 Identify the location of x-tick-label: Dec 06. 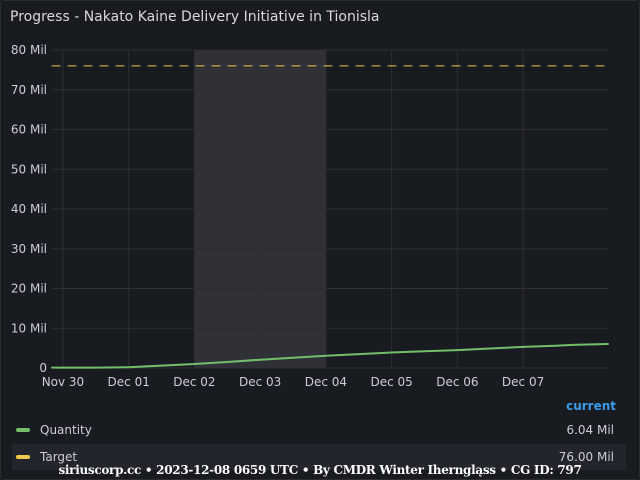
(457, 382).